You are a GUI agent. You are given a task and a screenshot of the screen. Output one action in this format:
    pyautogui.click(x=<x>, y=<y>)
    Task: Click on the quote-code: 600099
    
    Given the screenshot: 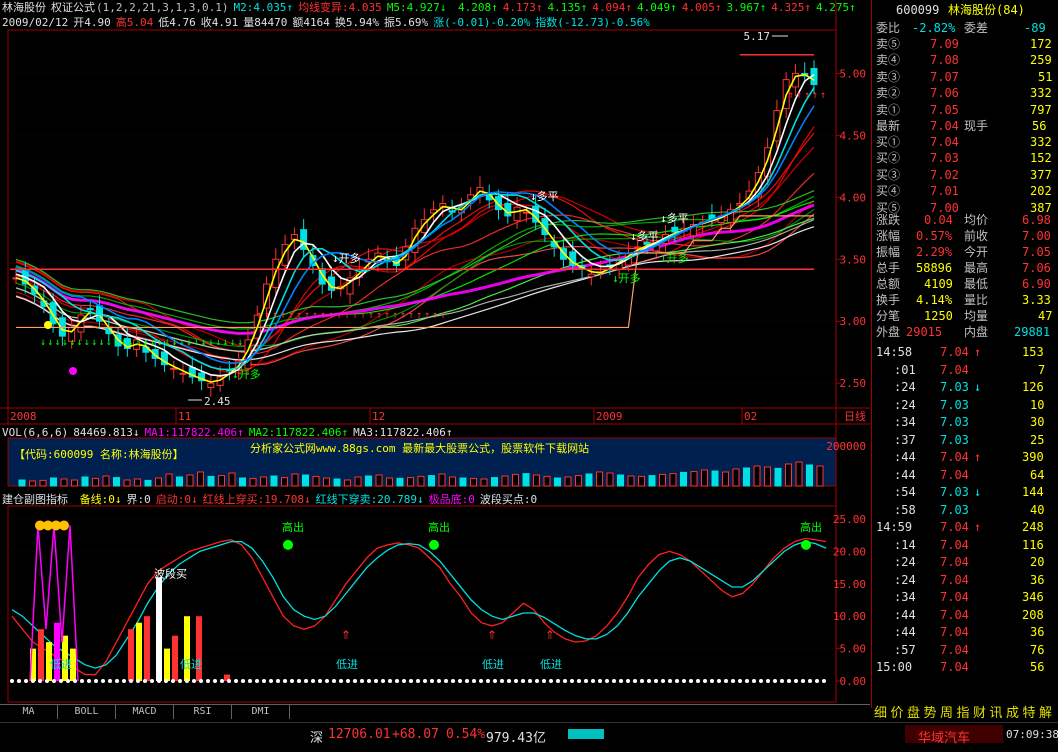 What is the action you would take?
    pyautogui.click(x=918, y=10)
    